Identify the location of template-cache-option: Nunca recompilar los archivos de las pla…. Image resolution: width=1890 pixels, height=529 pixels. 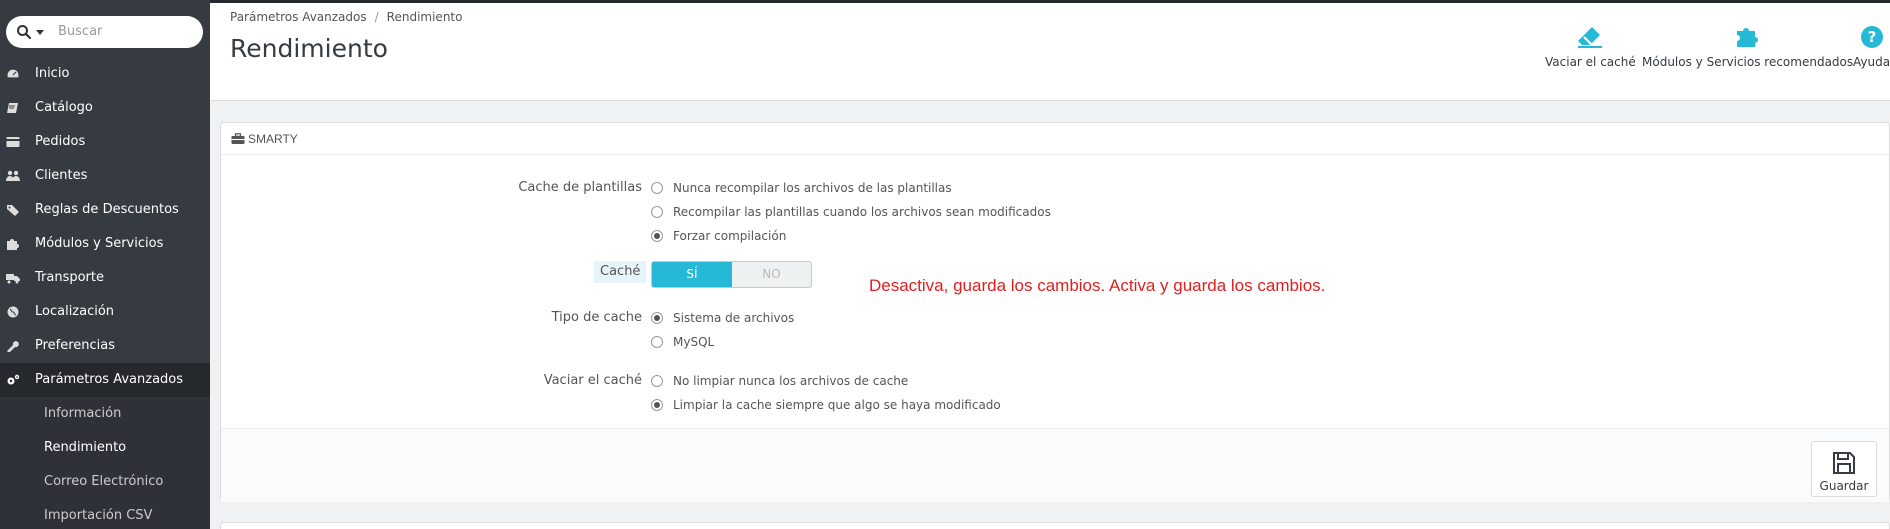
(801, 188).